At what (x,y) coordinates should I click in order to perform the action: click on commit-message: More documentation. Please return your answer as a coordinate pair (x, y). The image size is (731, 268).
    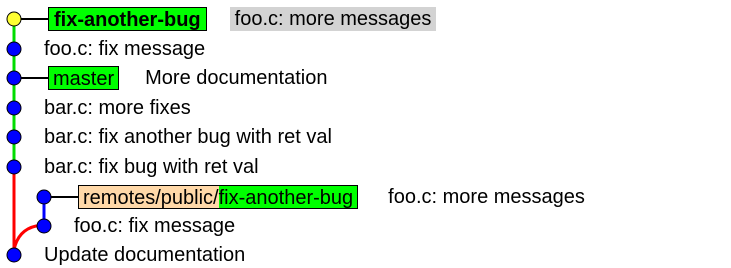
    Looking at the image, I should click on (236, 78).